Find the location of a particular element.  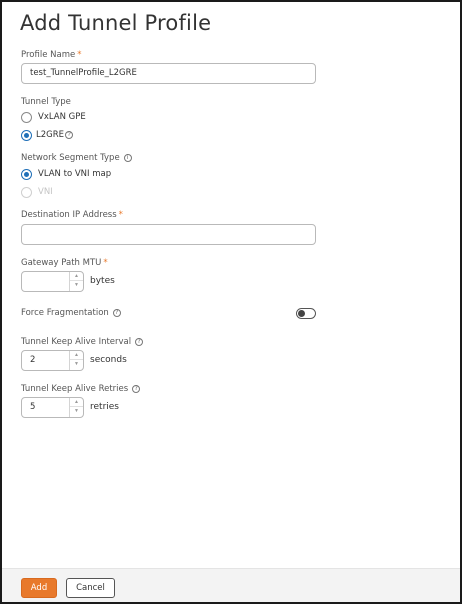

add-button: Add is located at coordinates (39, 588).